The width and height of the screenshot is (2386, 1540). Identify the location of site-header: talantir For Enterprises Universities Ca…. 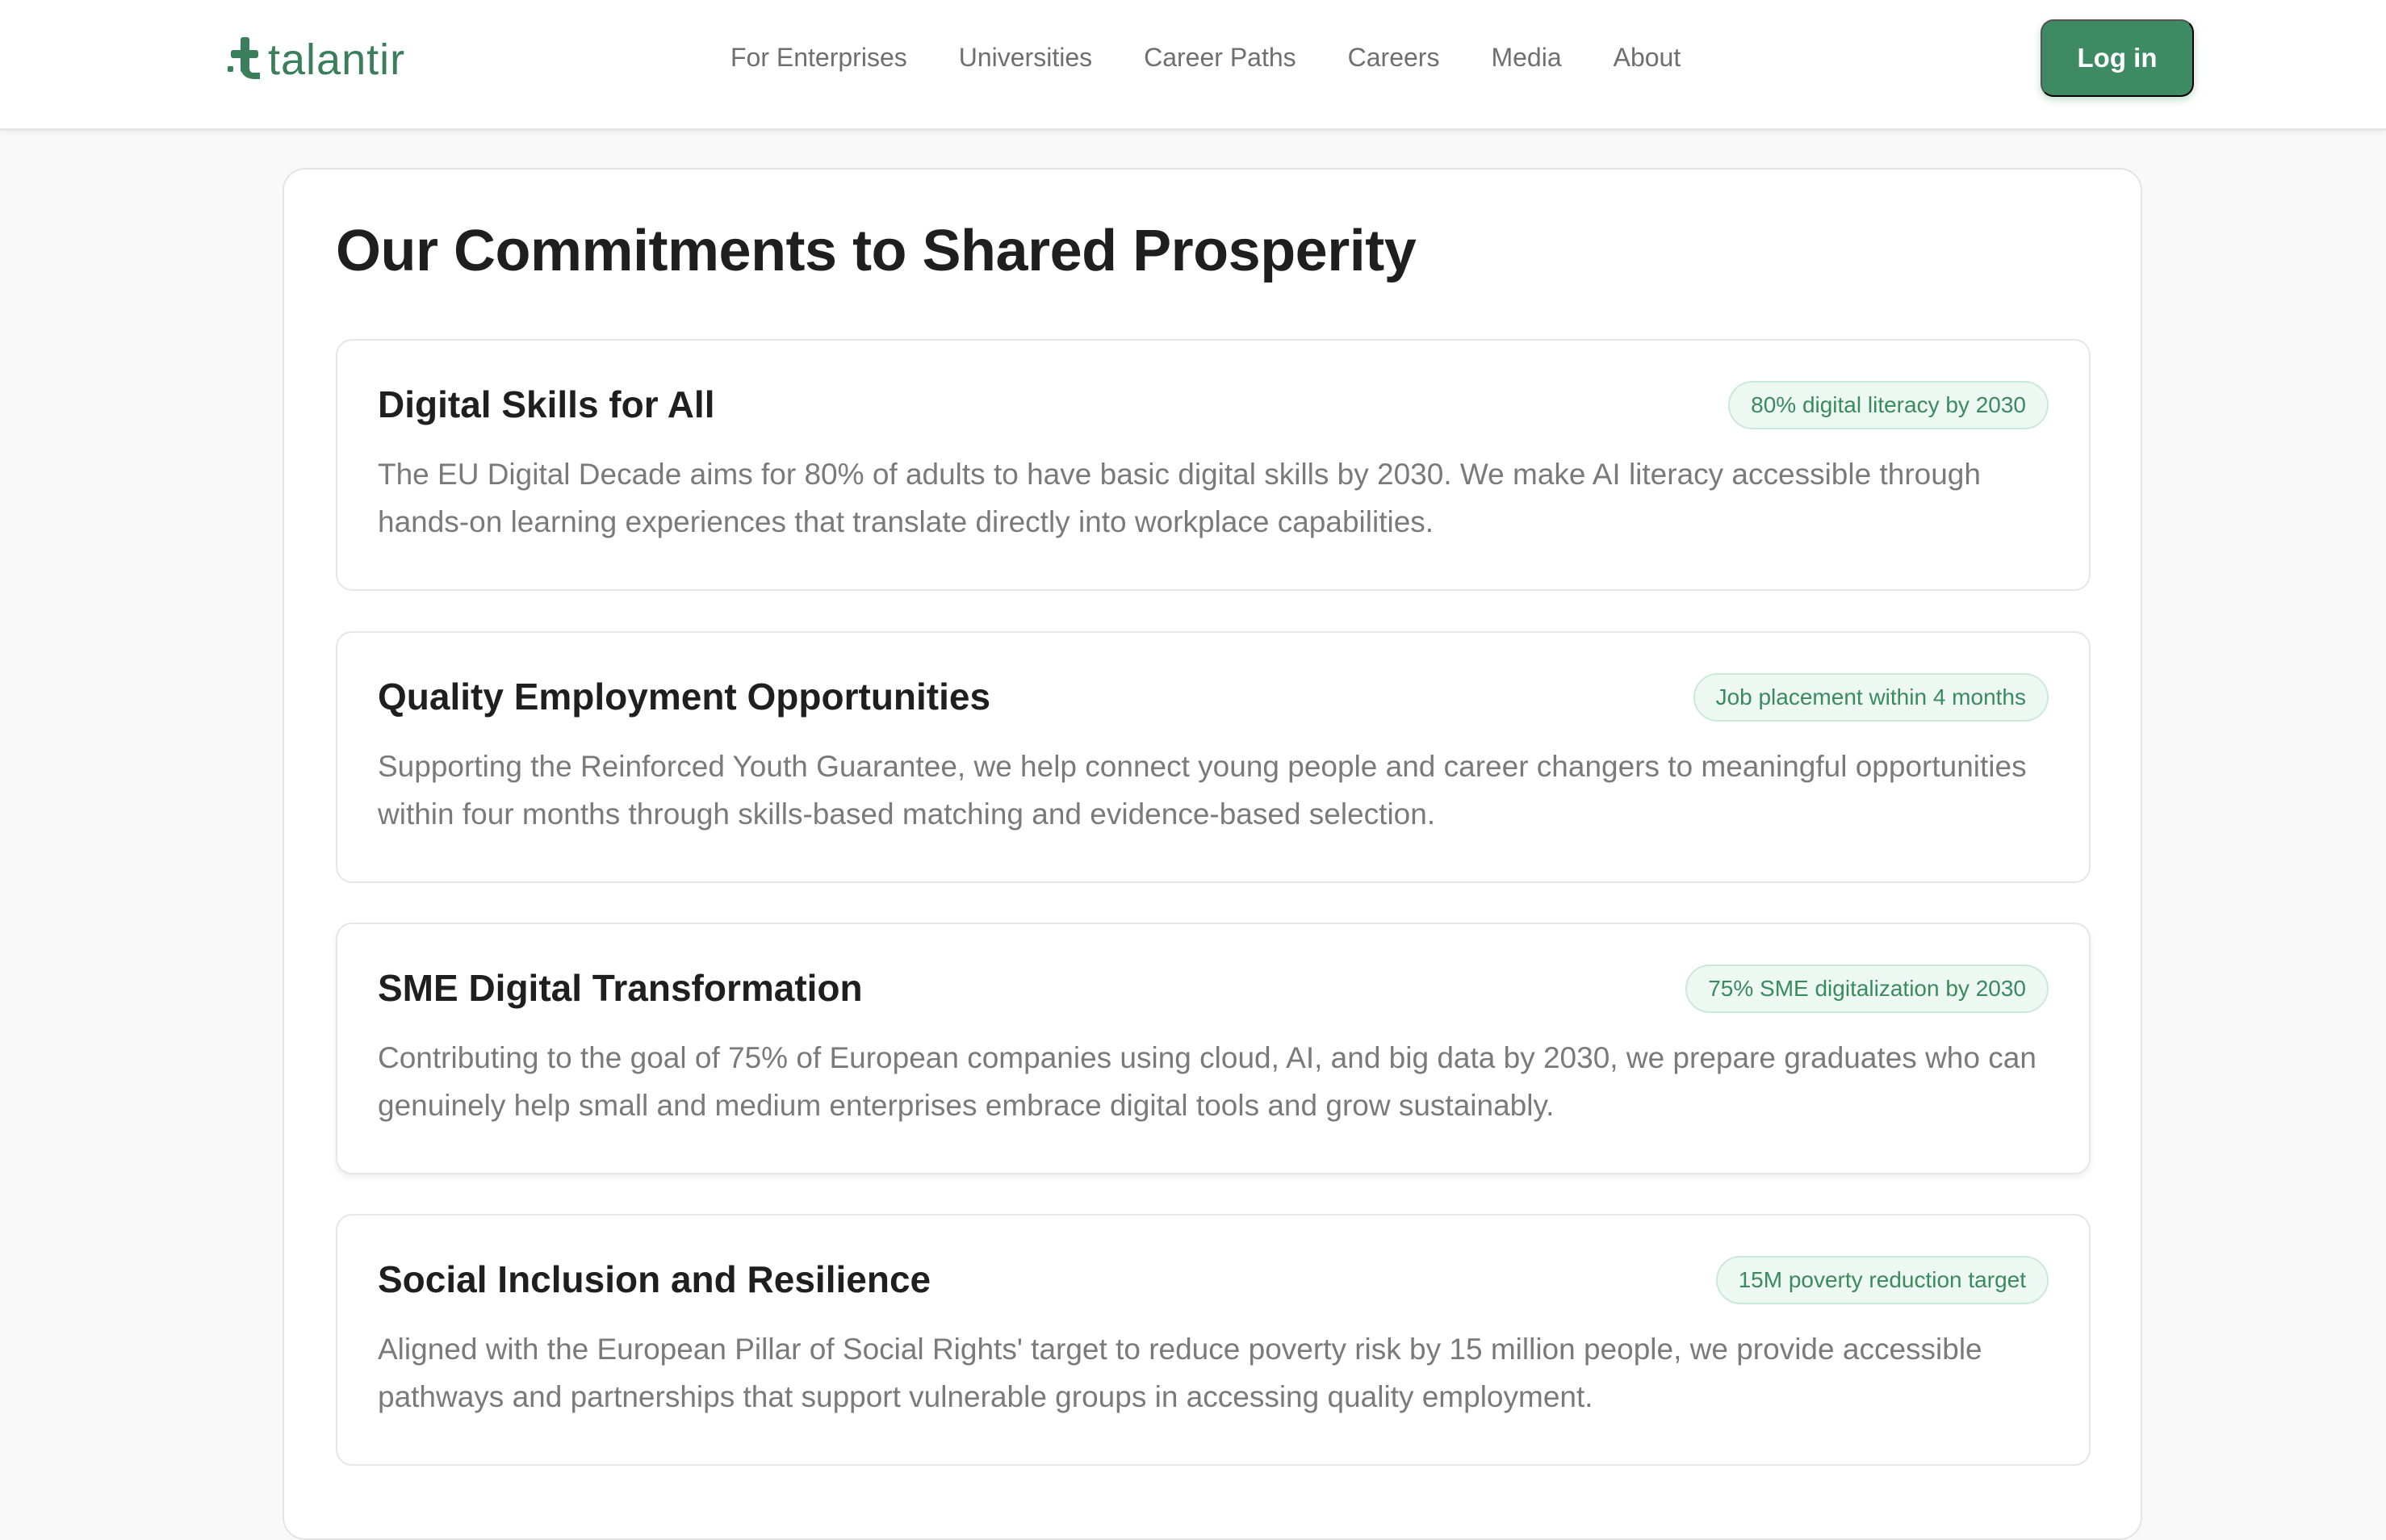
(1193, 65).